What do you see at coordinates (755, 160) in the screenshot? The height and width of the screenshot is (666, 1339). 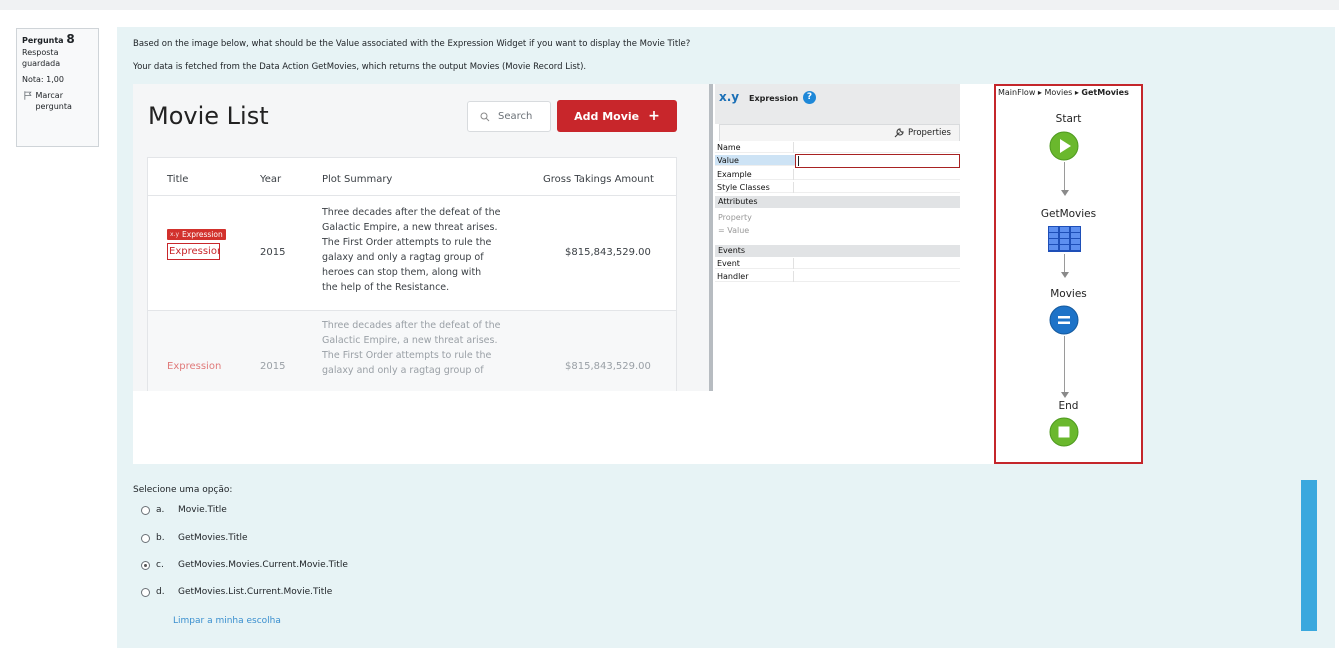 I see `property-row-value: Value` at bounding box center [755, 160].